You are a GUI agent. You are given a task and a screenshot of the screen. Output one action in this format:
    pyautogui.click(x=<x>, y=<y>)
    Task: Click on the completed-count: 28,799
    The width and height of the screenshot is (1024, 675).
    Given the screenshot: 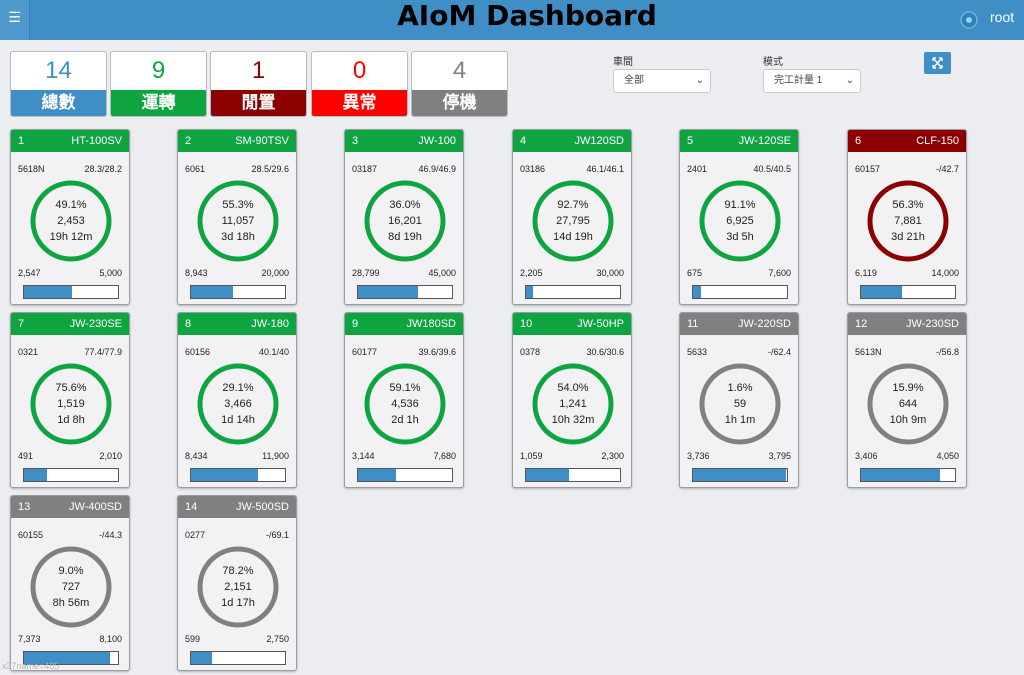 What is the action you would take?
    pyautogui.click(x=366, y=273)
    